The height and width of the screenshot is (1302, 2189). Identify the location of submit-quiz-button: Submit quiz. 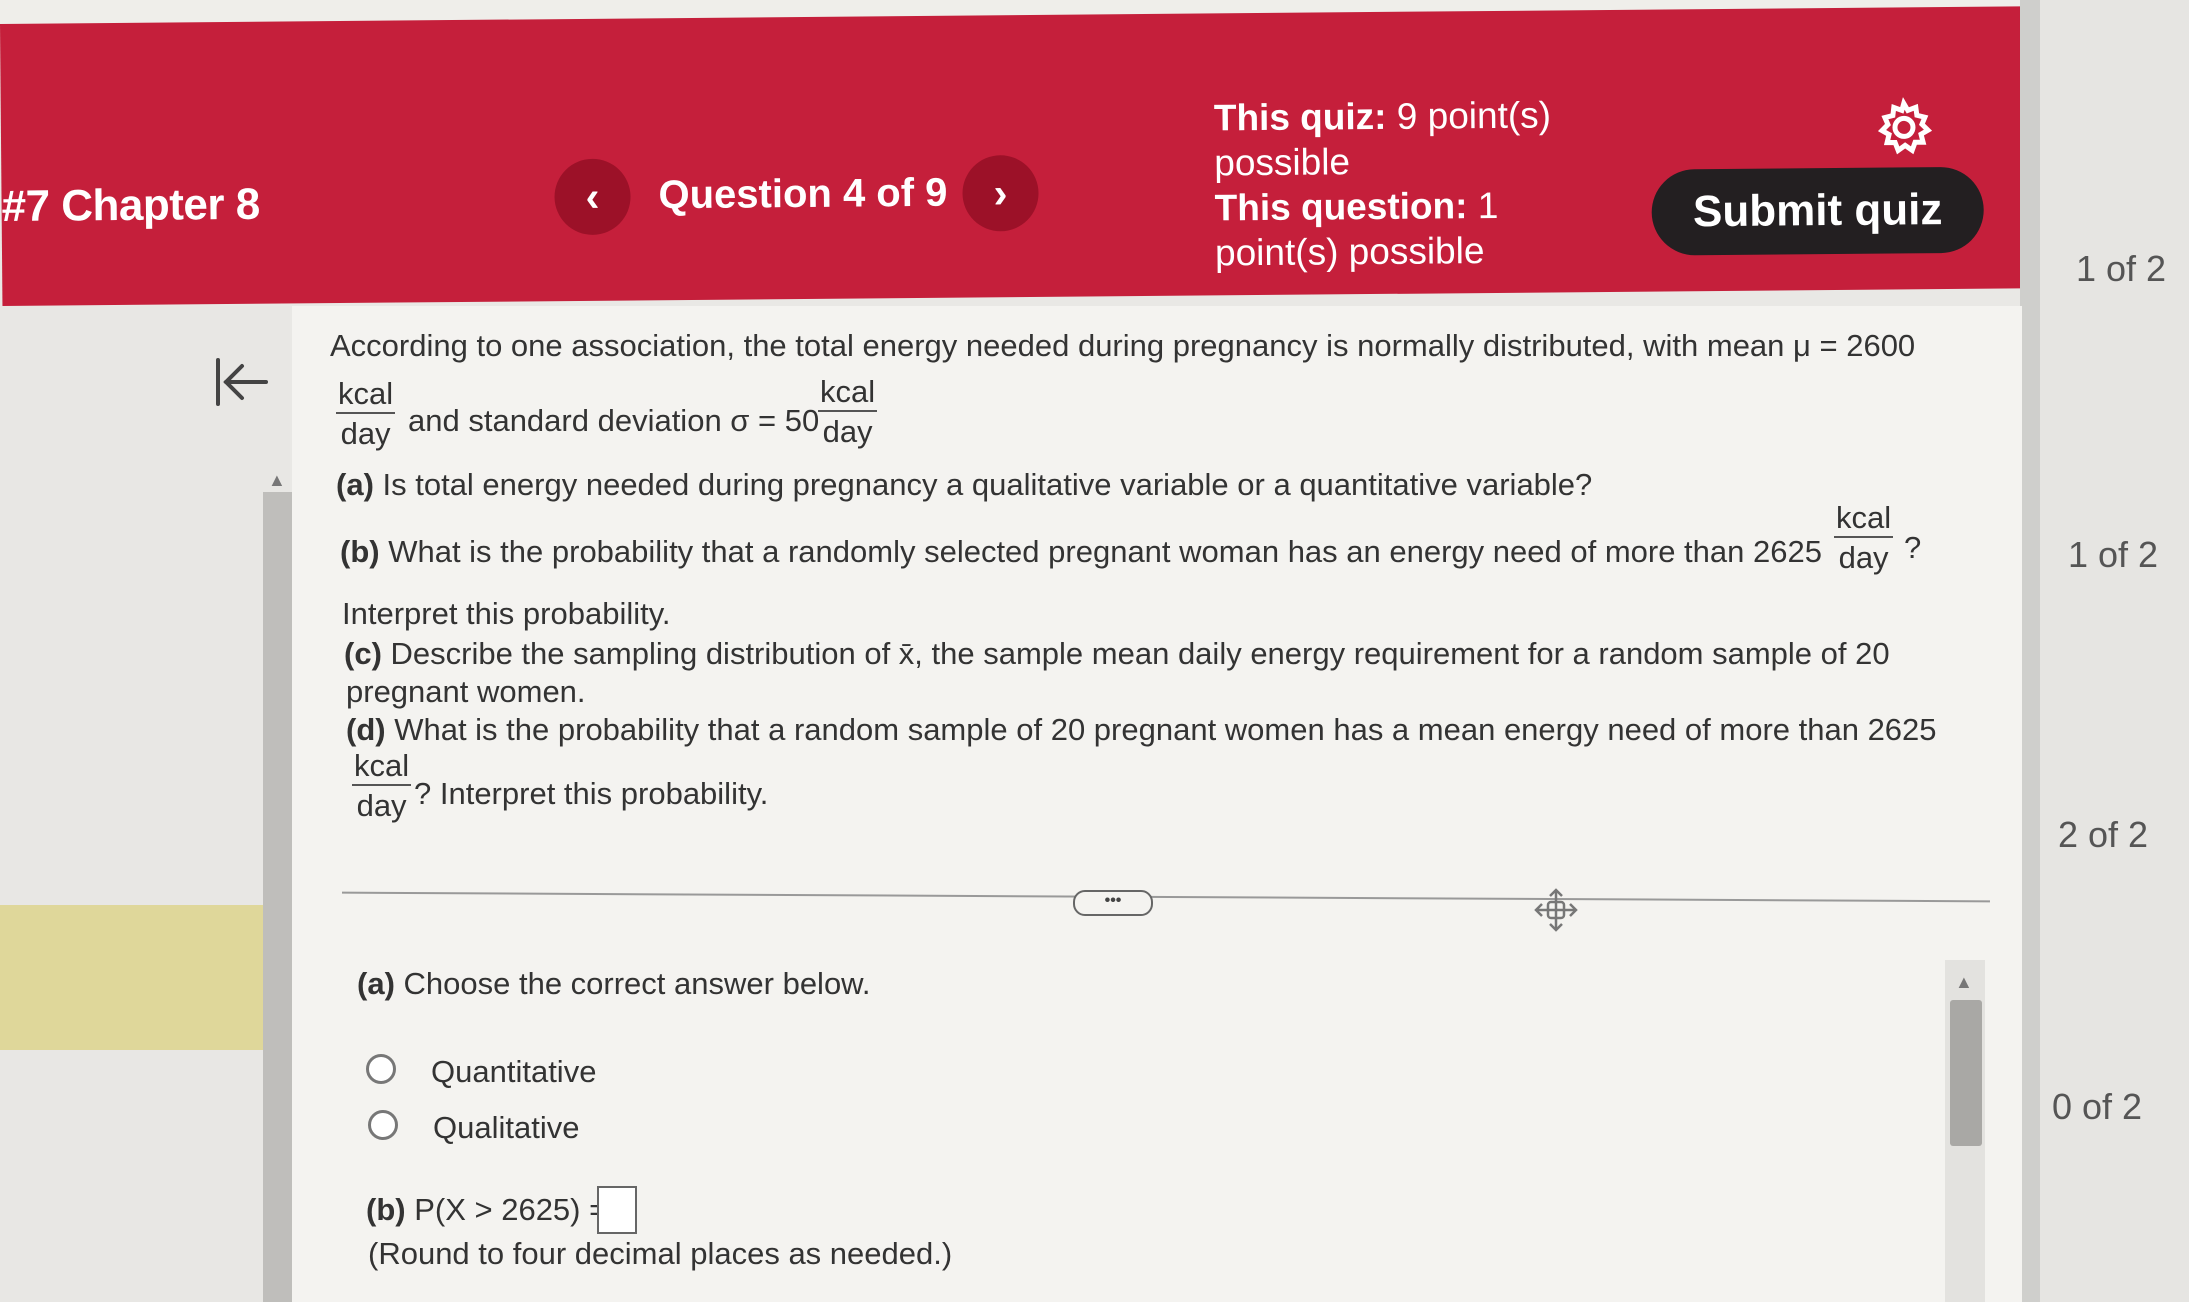
(1818, 211).